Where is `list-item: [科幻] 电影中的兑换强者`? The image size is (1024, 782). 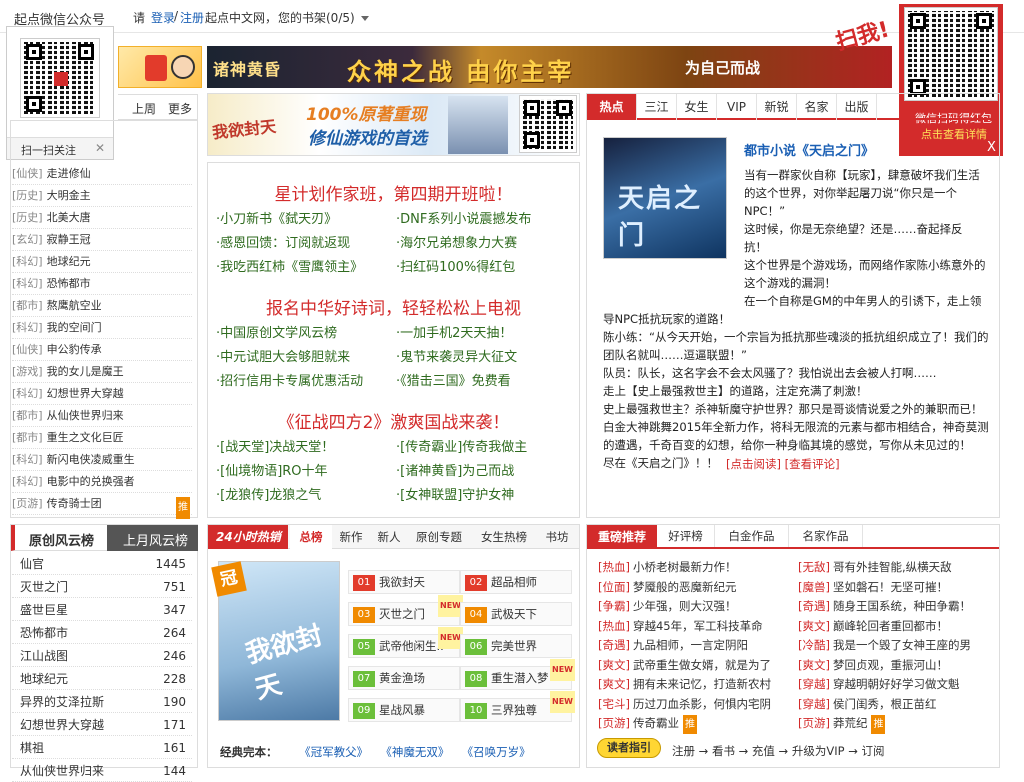 list-item: [科幻] 电影中的兑换强者 is located at coordinates (102, 482).